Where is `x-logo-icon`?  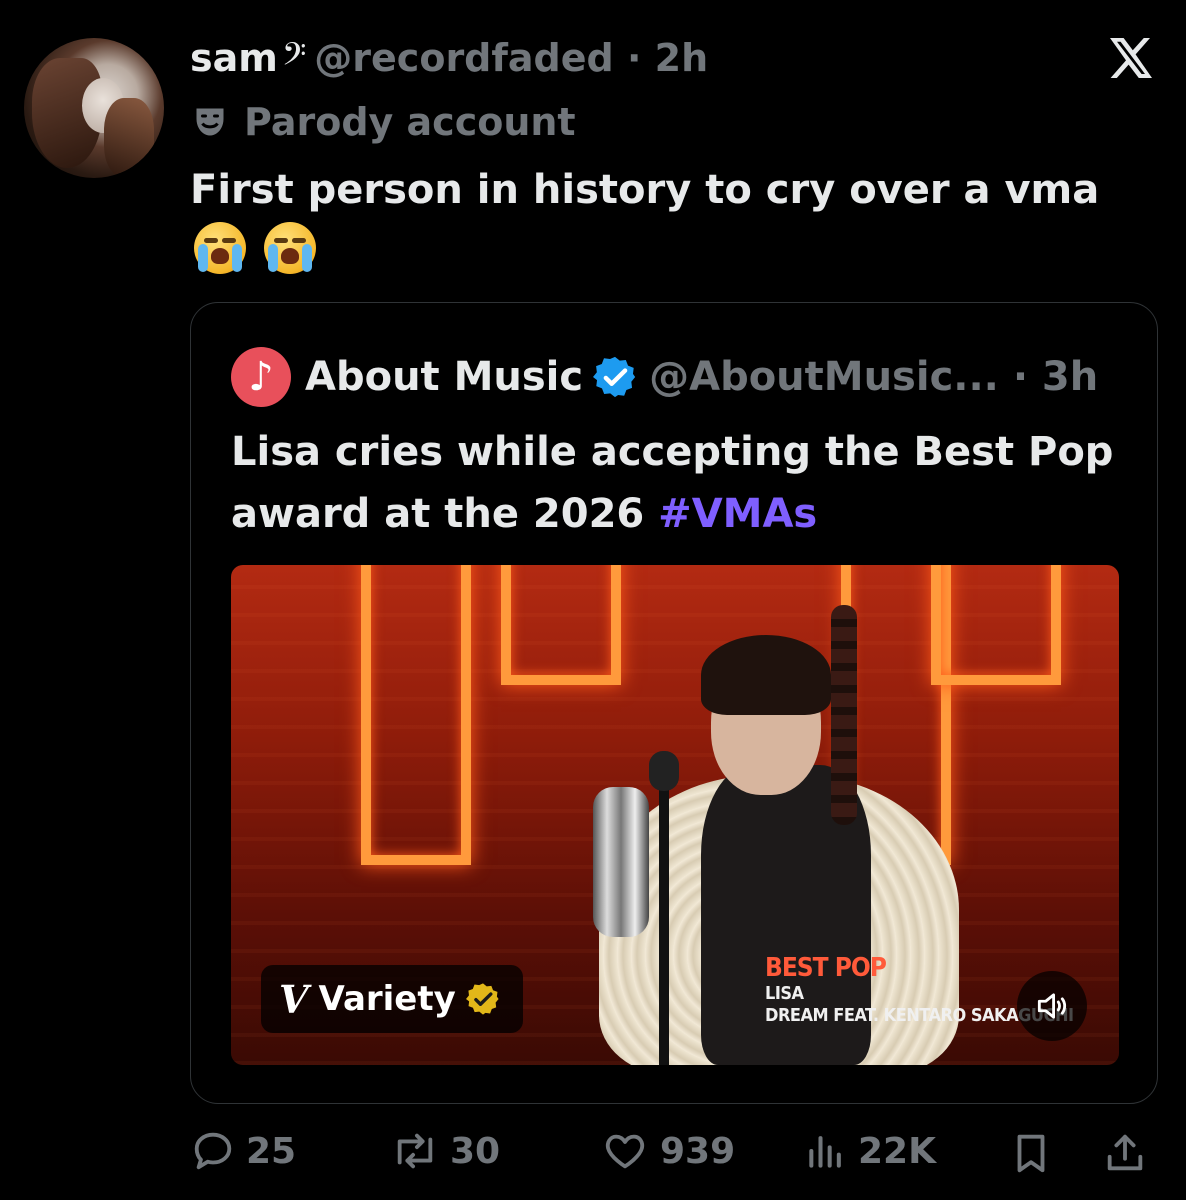
x-logo-icon is located at coordinates (1131, 58).